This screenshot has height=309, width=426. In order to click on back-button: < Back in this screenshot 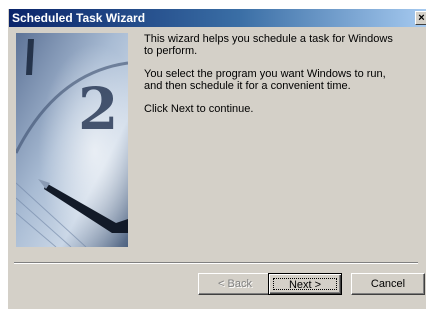, I will do `click(235, 284)`.